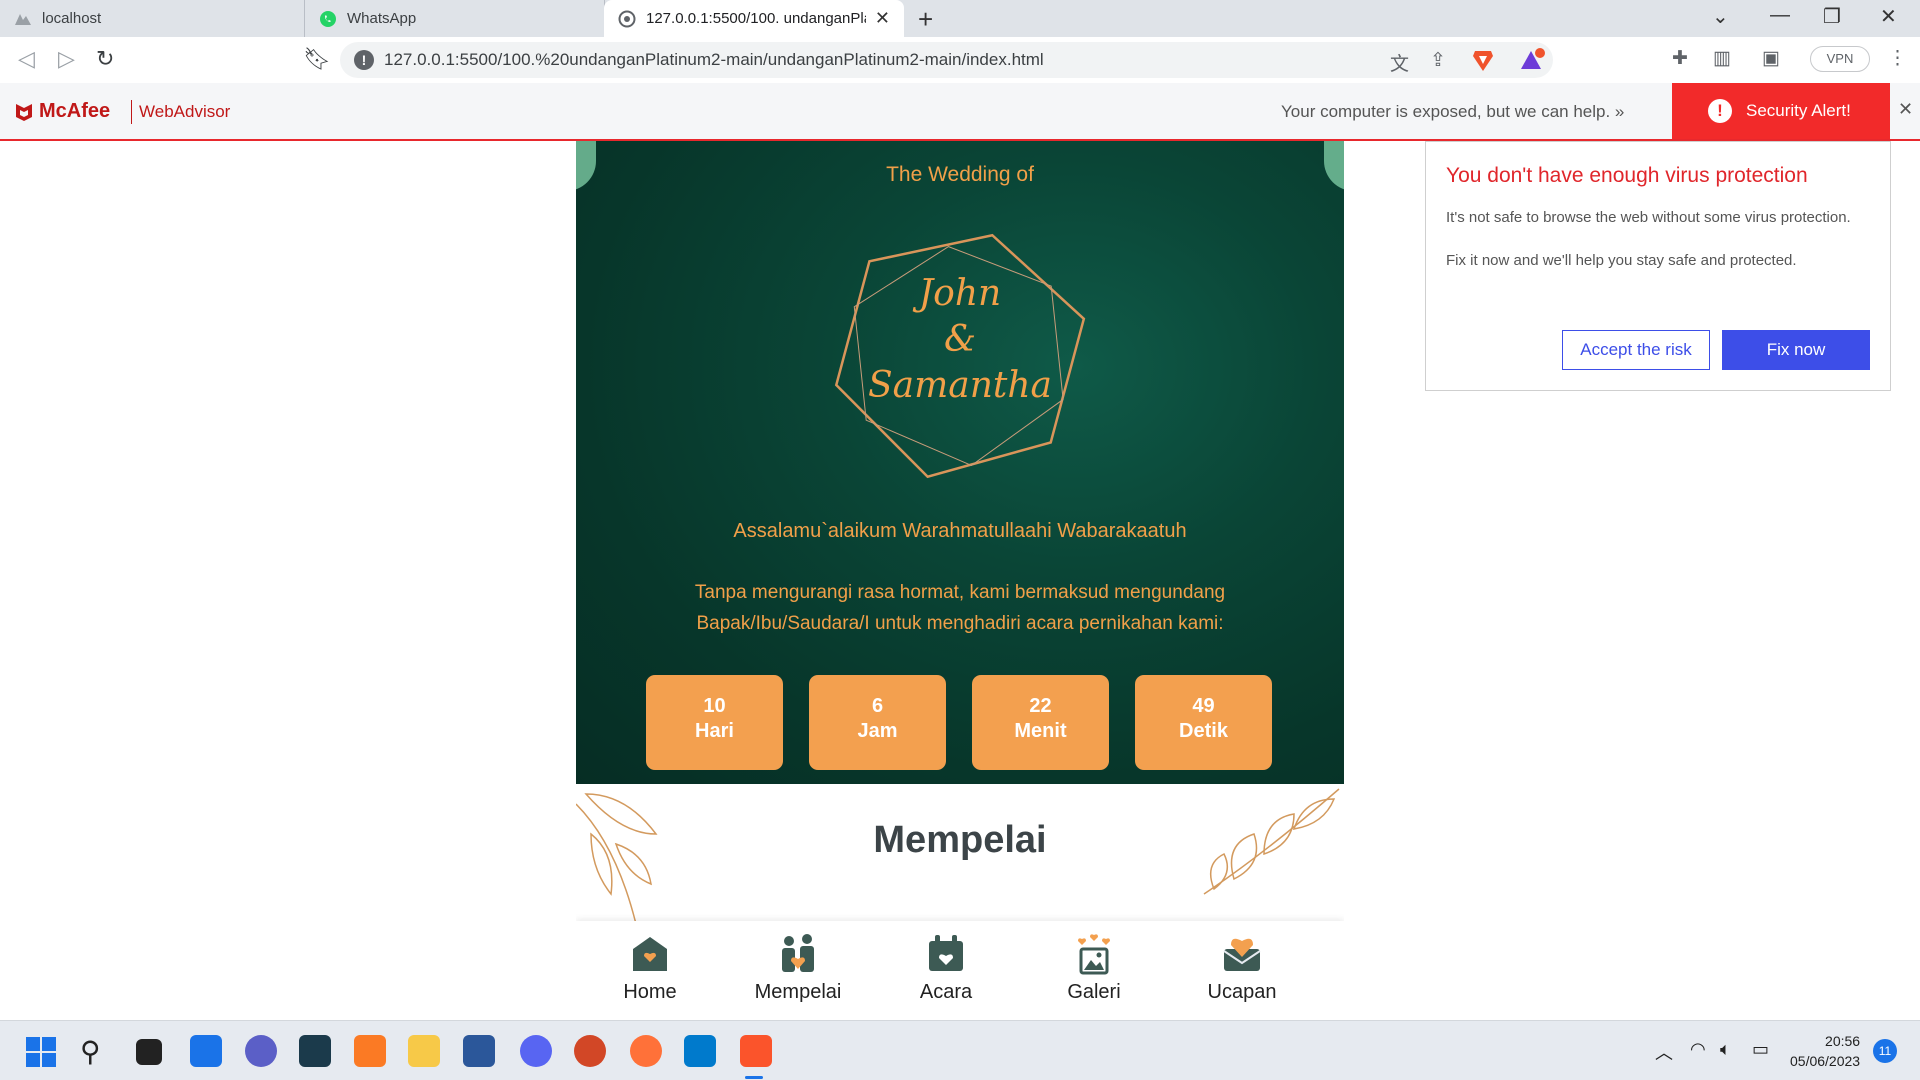 This screenshot has height=1080, width=1920. I want to click on nav-galeri: Galeri, so click(1094, 971).